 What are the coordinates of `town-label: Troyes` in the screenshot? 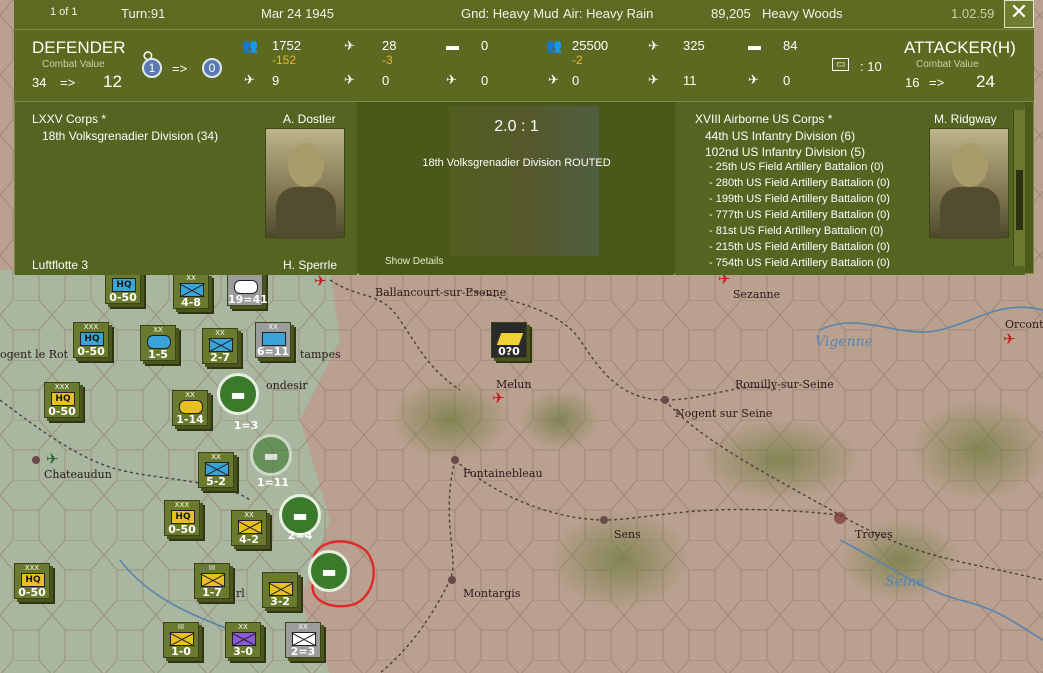 It's located at (874, 534).